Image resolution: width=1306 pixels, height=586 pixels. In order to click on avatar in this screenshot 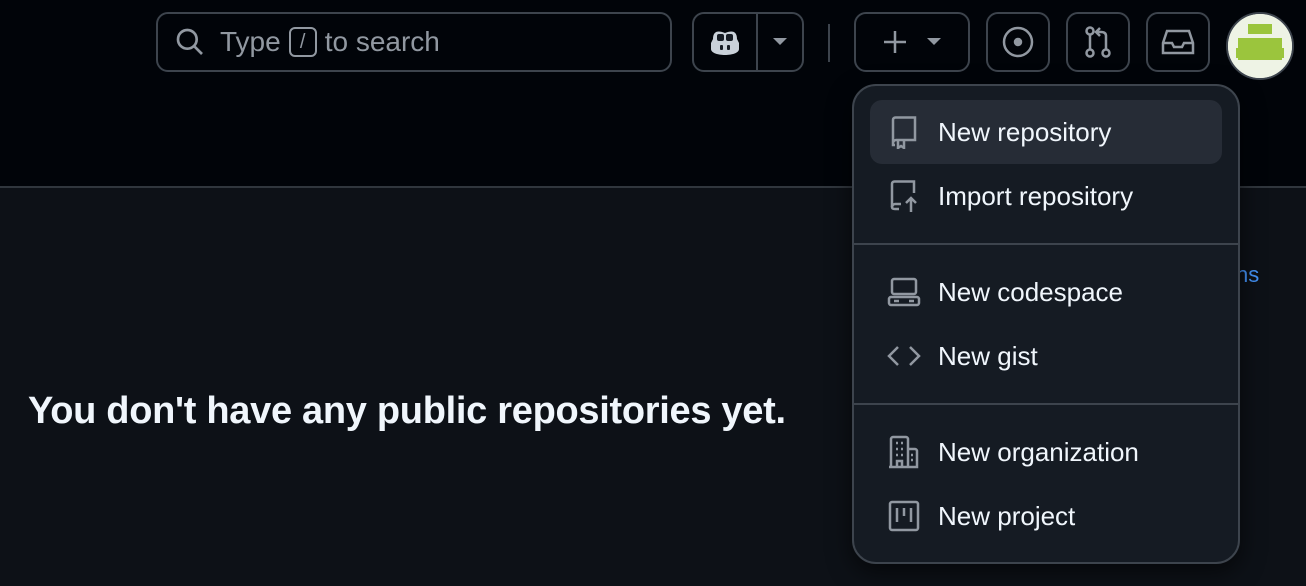, I will do `click(1260, 46)`.